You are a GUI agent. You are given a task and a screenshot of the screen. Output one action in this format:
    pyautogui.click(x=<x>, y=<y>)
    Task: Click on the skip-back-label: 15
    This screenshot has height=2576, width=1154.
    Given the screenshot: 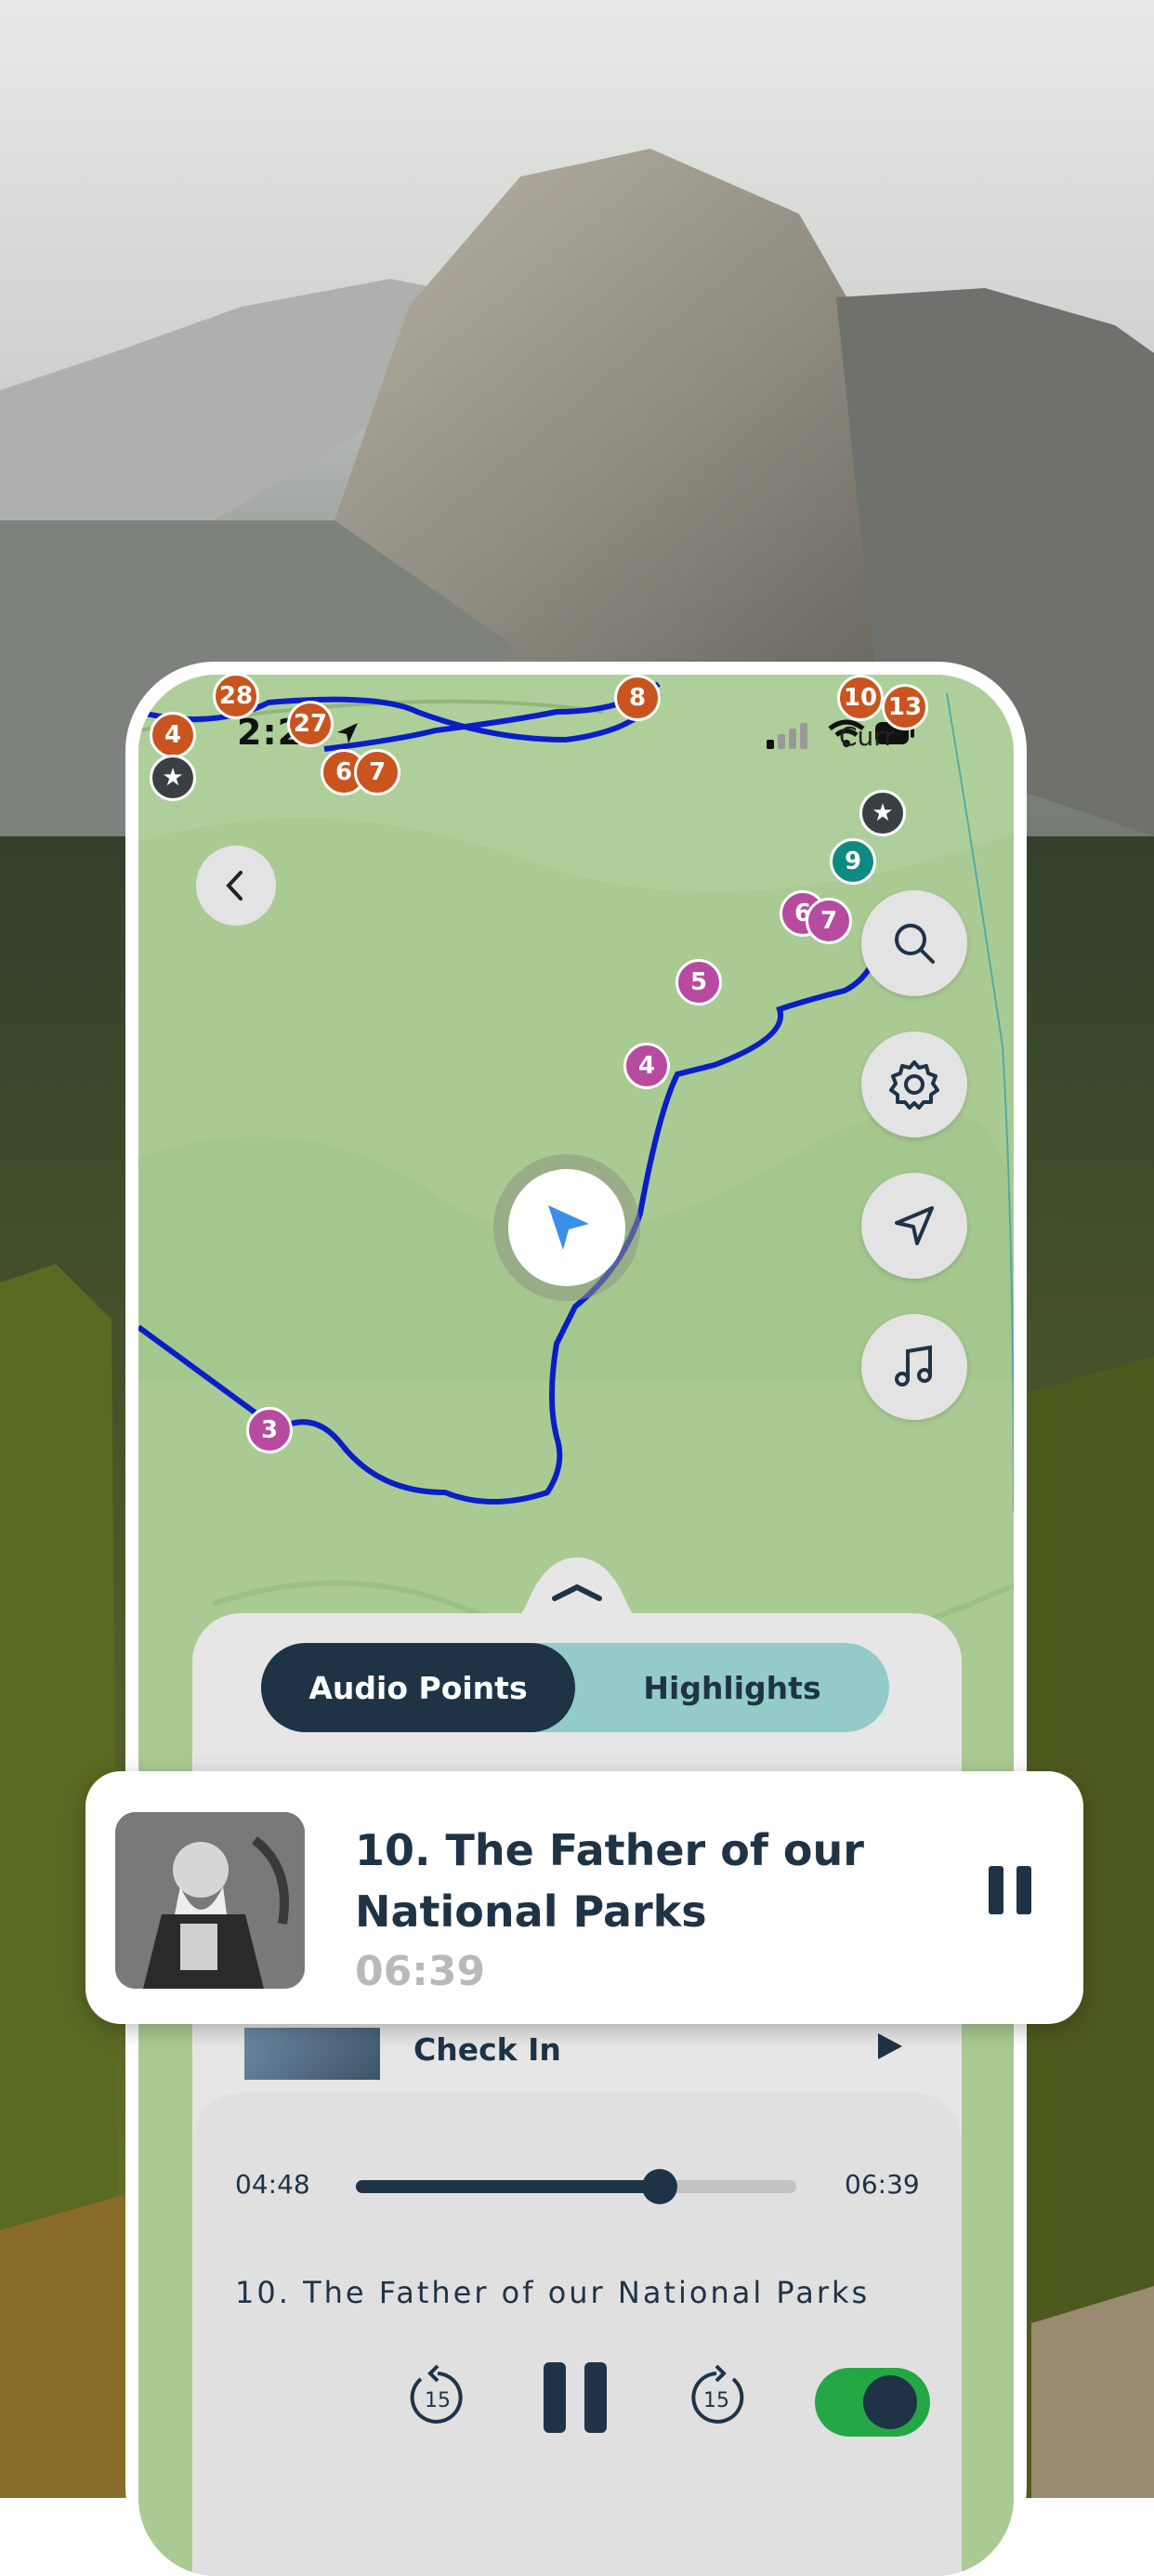 What is the action you would take?
    pyautogui.click(x=438, y=2400)
    